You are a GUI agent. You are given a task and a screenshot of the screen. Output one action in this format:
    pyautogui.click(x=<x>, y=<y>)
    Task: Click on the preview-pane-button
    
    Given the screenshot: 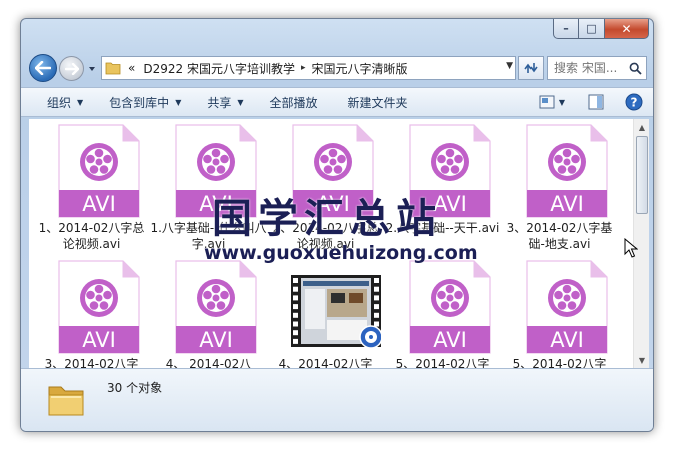 What is the action you would take?
    pyautogui.click(x=596, y=102)
    